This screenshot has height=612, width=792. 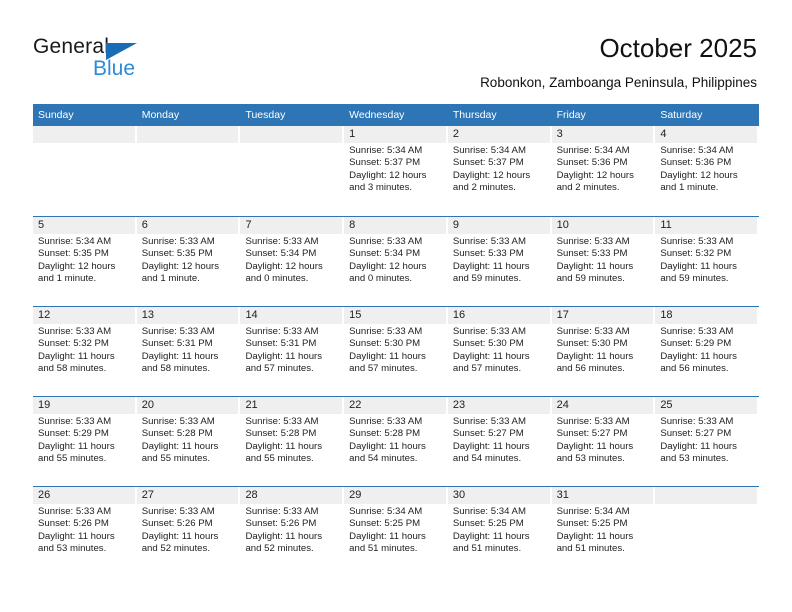 I want to click on daylight-duration-line2: and 51 minutes., so click(x=383, y=549).